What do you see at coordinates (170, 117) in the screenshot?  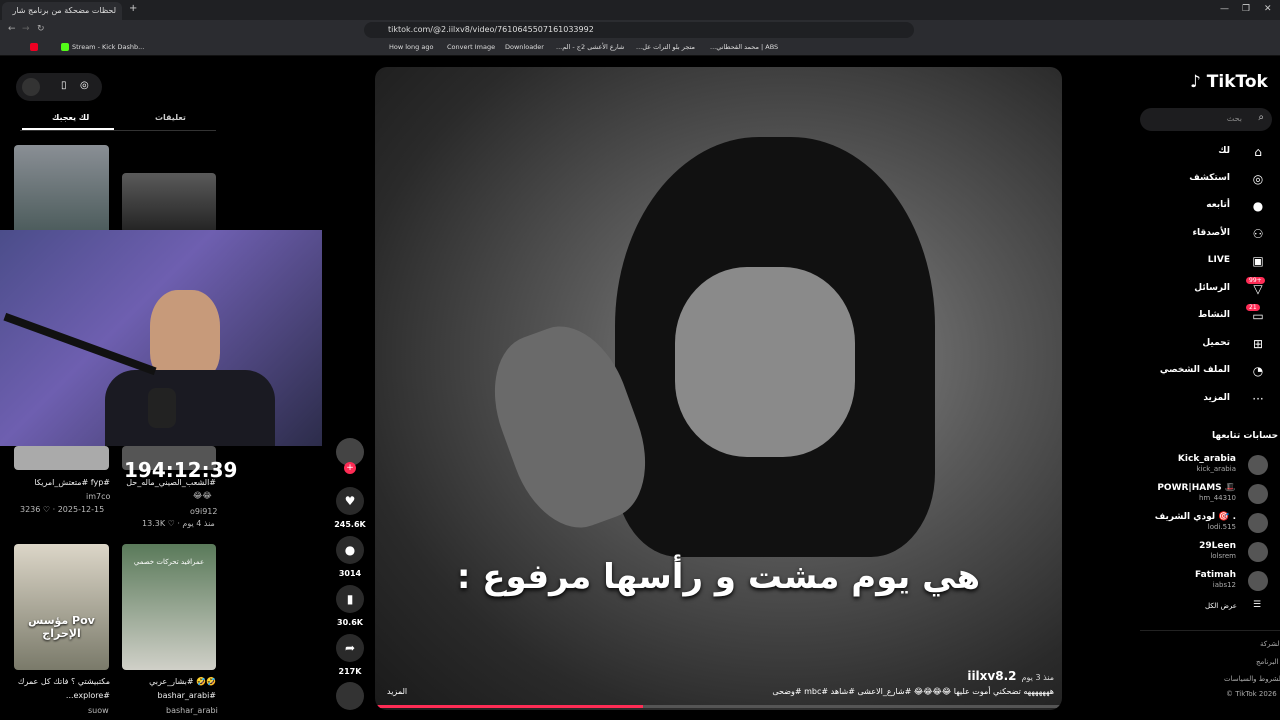 I see `tab-comments: تعليقات` at bounding box center [170, 117].